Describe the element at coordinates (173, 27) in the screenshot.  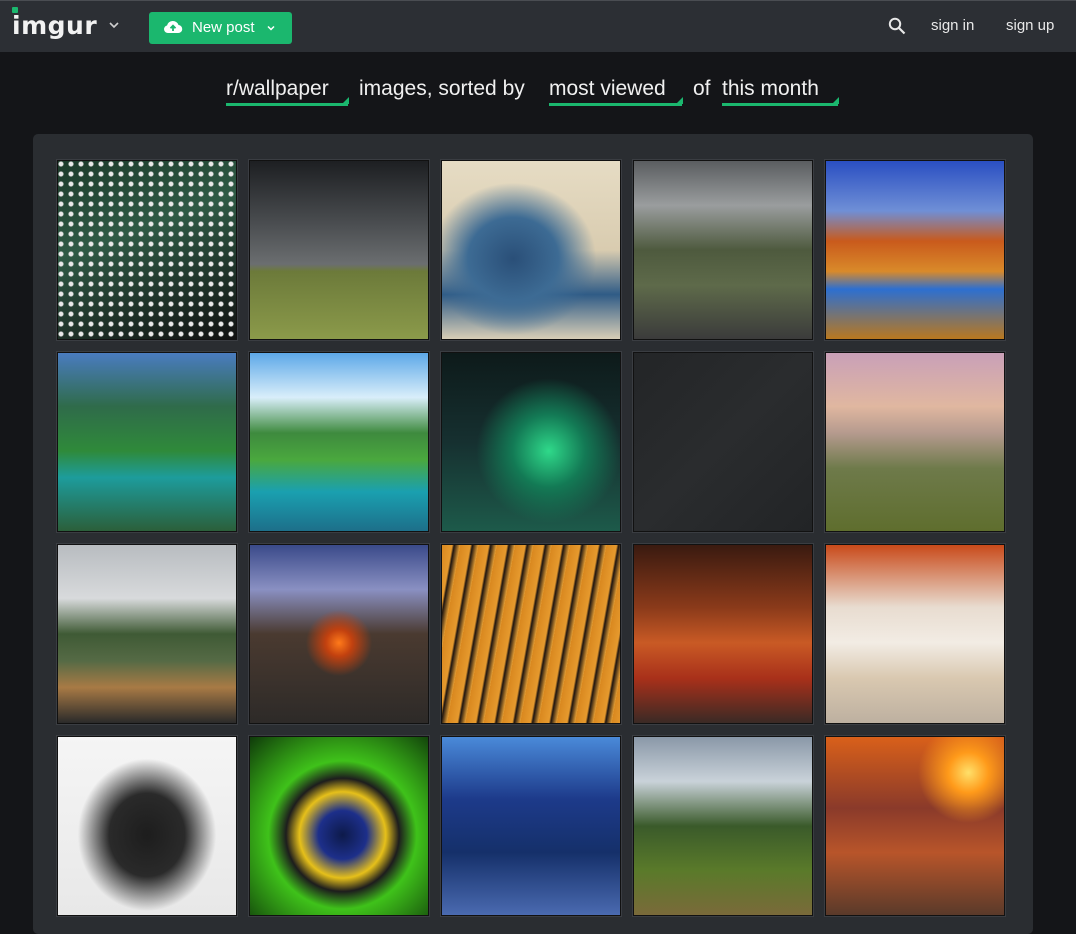
I see `cloud-upload-icon` at that location.